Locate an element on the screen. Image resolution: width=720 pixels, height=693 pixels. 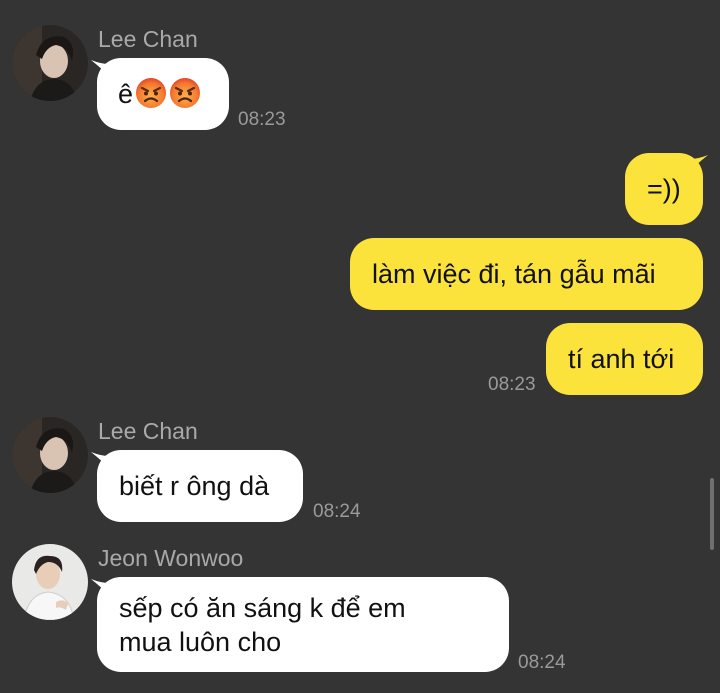
avatar-jeon-wonwoo-icon is located at coordinates (50, 582).